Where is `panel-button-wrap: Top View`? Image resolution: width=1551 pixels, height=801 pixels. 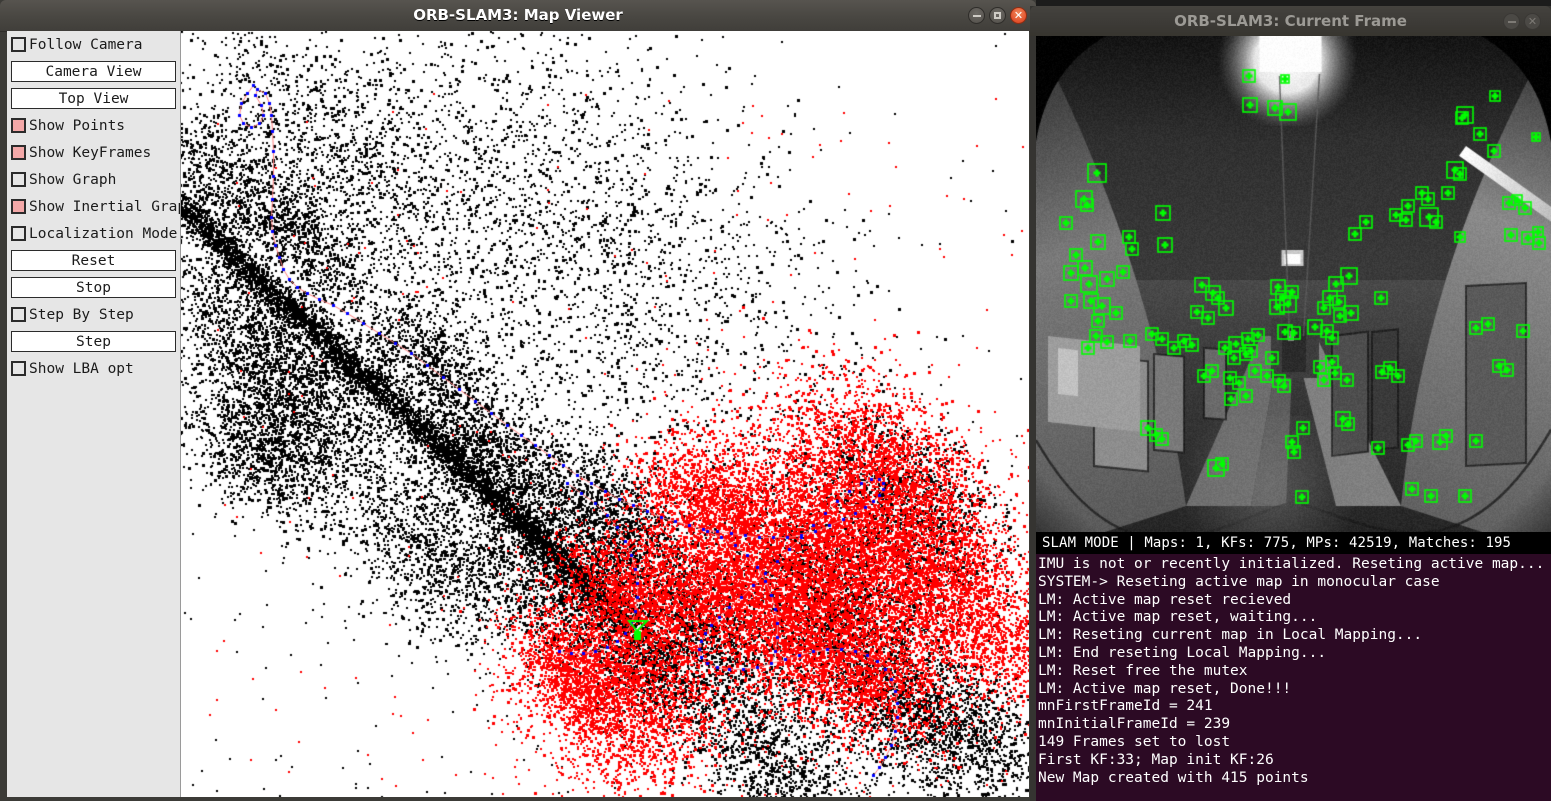
panel-button-wrap: Top View is located at coordinates (93, 98).